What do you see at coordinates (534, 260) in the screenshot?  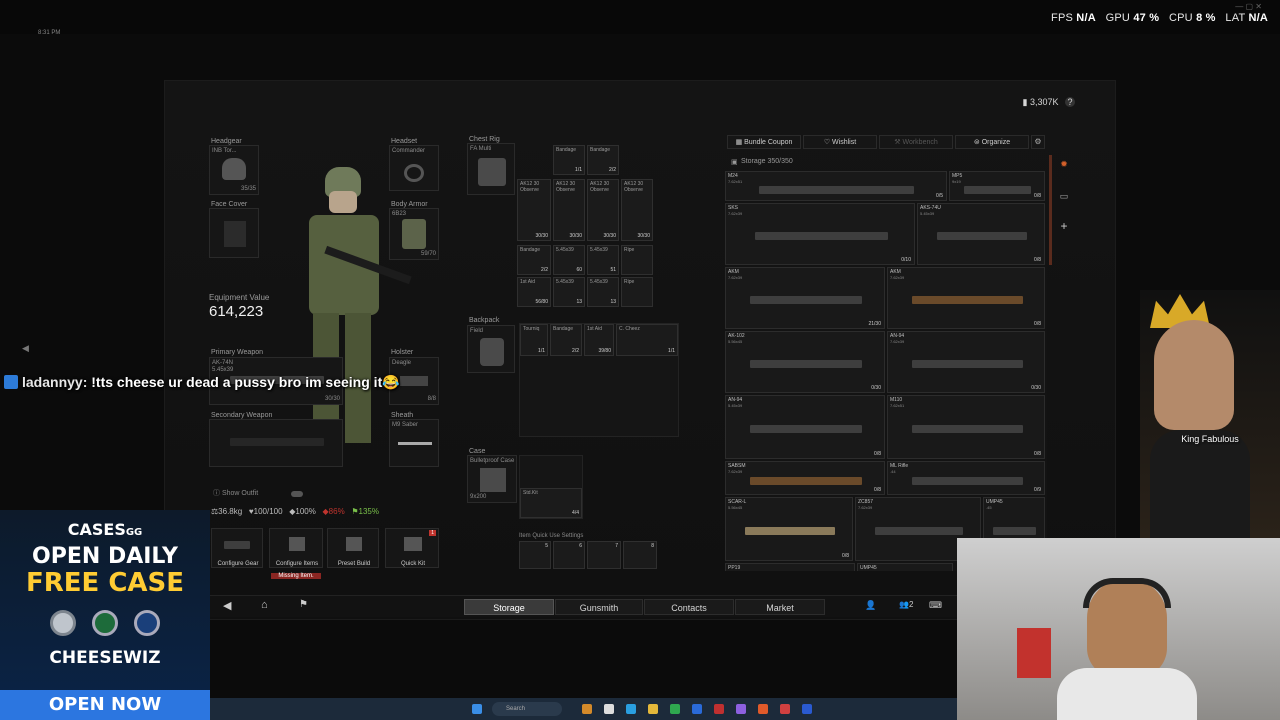 I see `rig-item-bandage-3: Bandage 2/2` at bounding box center [534, 260].